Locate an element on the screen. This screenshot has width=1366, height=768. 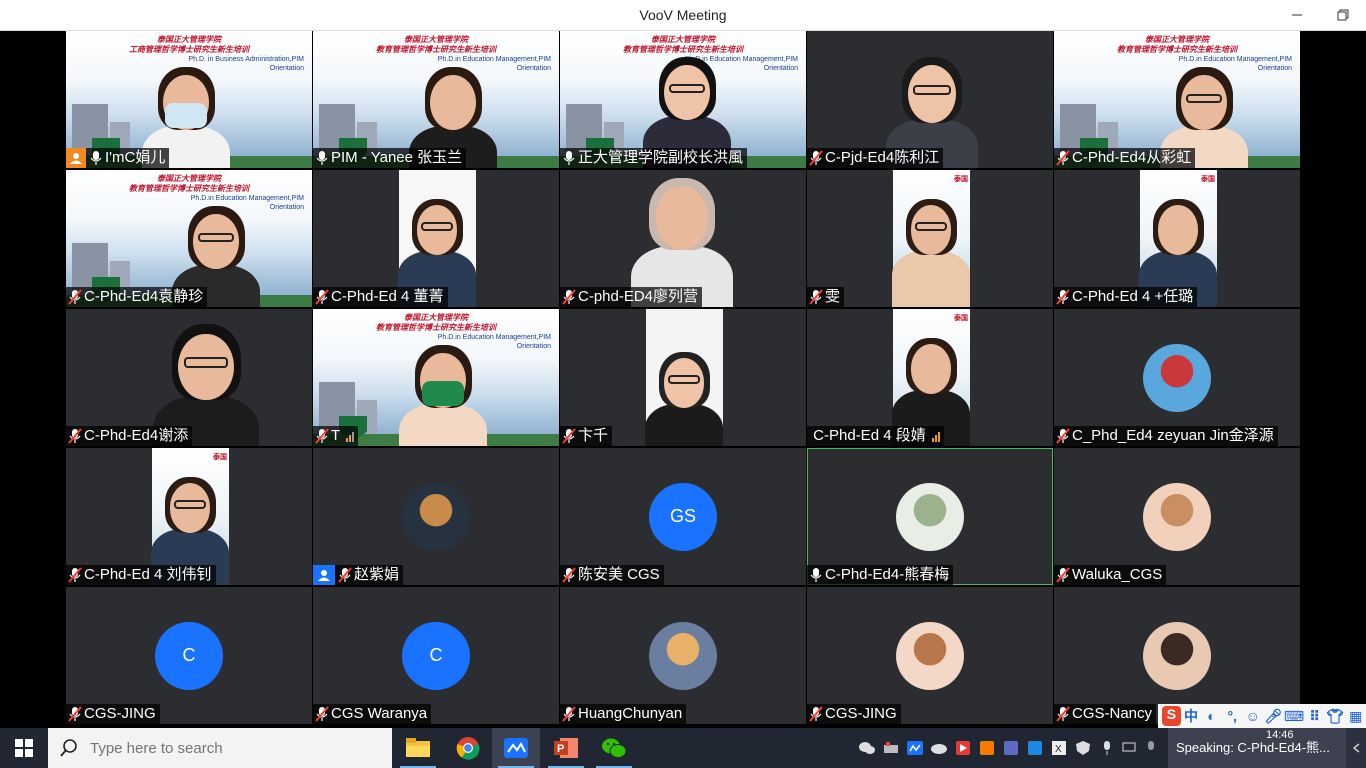
participant-tile: C_Phd_Ed4 zeyuan Jin金泽源 is located at coordinates (1177, 377).